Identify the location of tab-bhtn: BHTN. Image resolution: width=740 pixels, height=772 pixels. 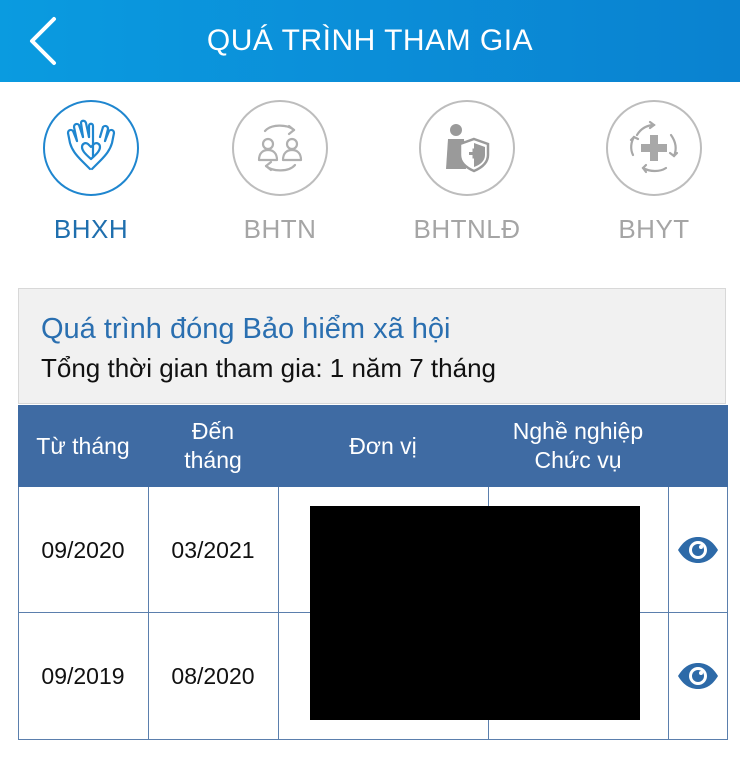
(280, 180).